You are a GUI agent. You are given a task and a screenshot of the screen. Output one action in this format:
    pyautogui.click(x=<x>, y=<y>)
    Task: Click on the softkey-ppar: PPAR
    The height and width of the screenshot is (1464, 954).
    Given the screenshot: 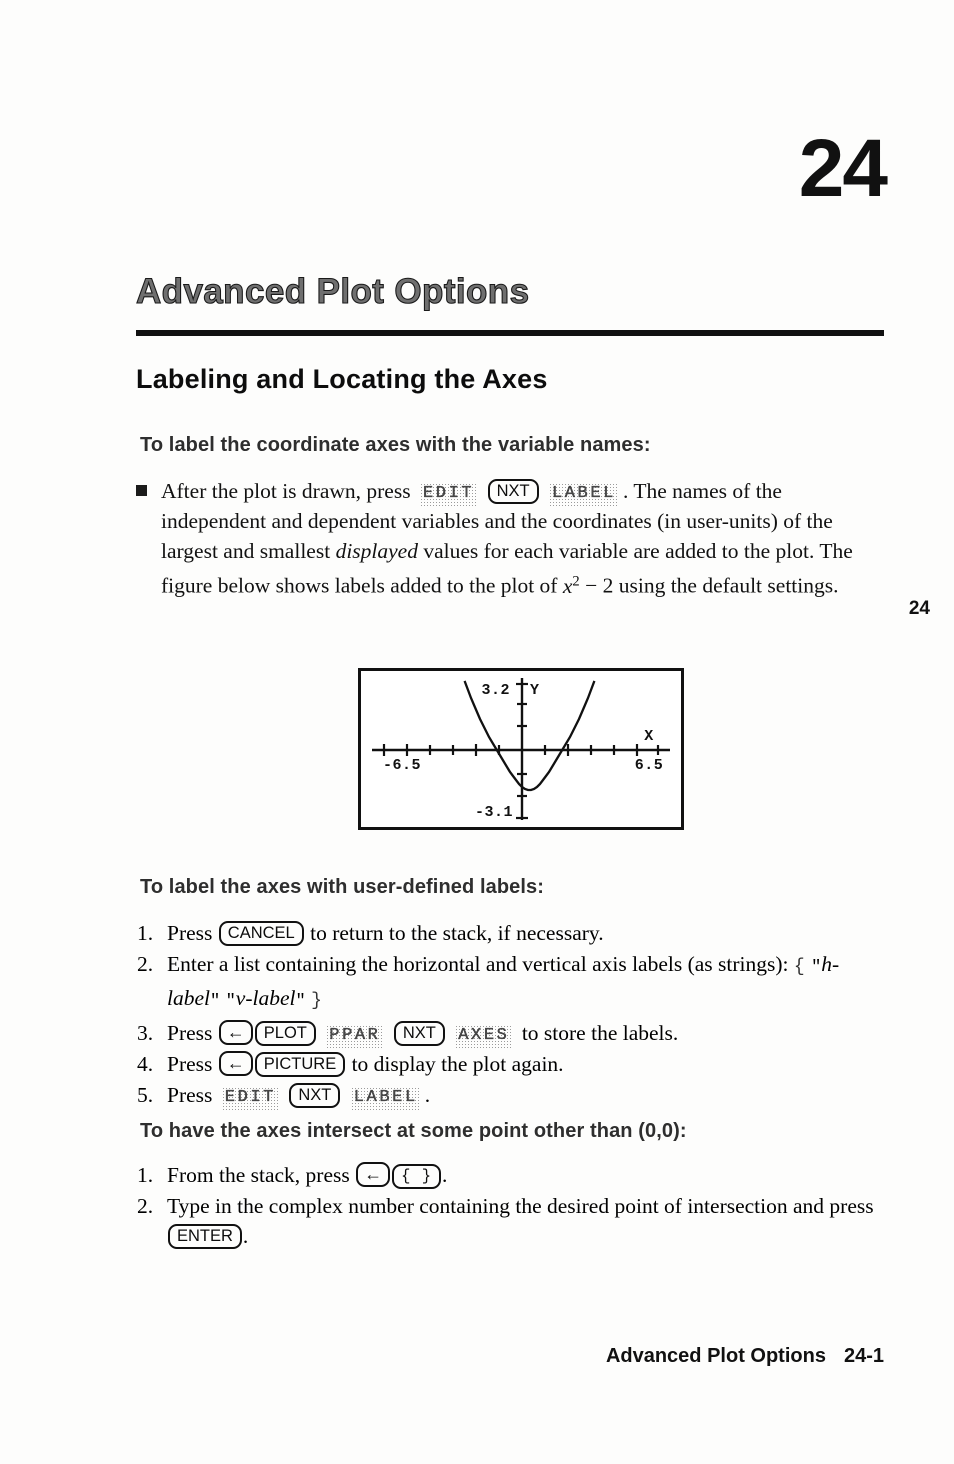 What is the action you would take?
    pyautogui.click(x=355, y=1036)
    